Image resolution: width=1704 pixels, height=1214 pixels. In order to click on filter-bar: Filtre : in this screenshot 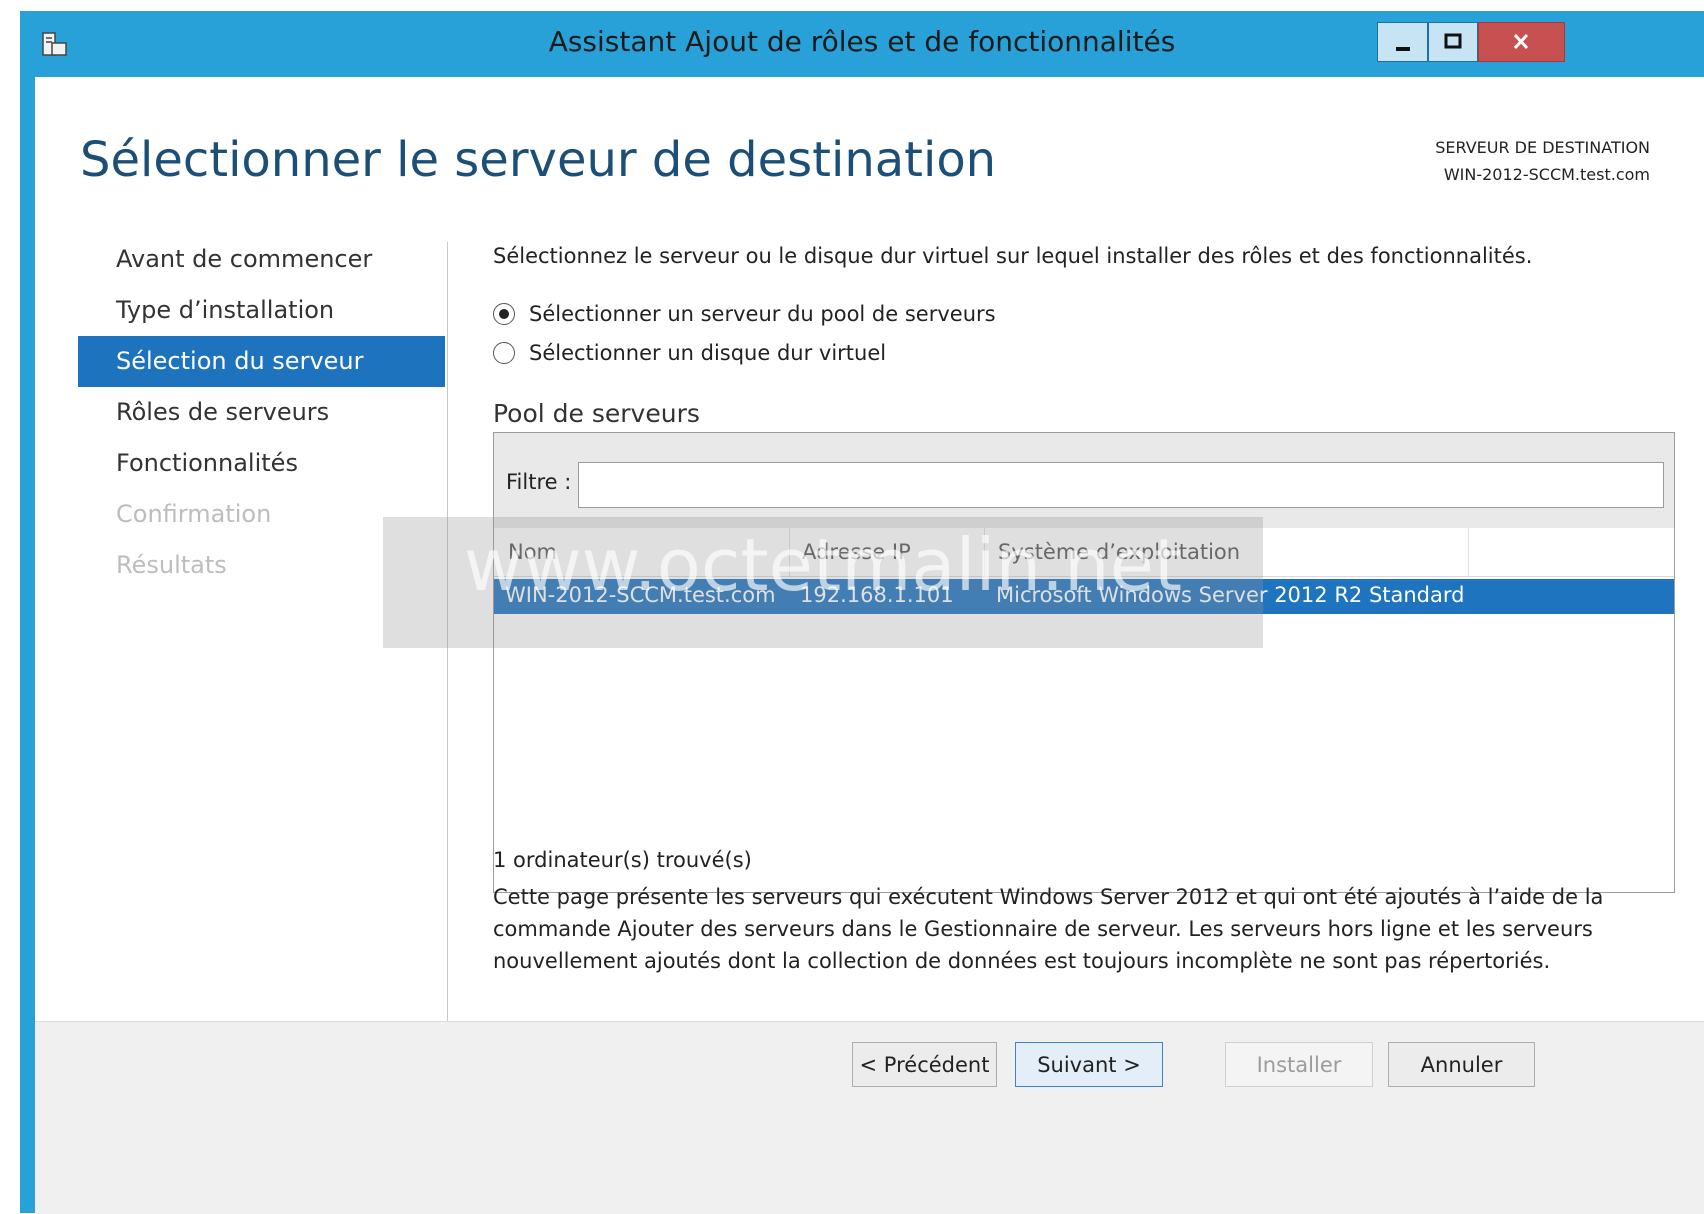, I will do `click(1084, 480)`.